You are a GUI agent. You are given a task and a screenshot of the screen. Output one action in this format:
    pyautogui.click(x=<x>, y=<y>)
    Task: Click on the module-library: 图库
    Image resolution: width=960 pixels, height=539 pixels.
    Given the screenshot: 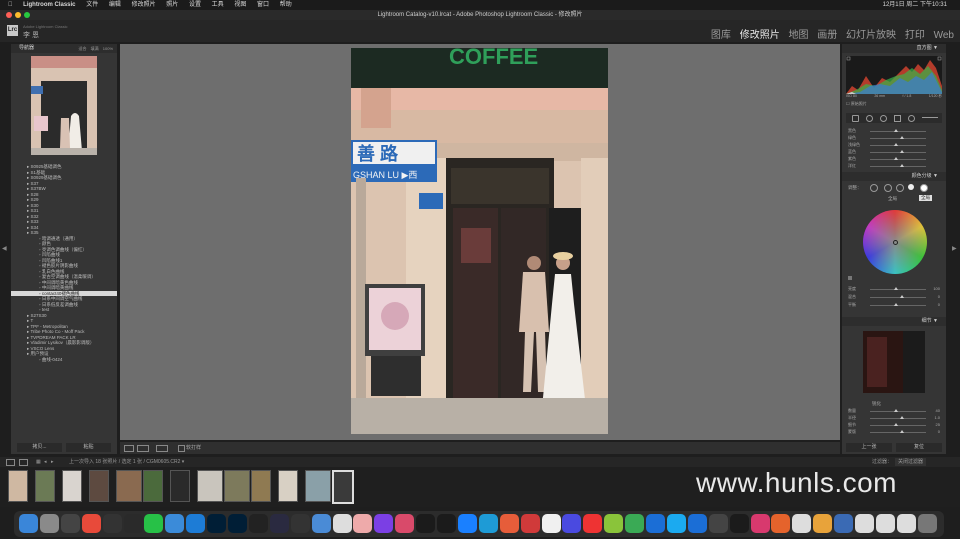 What is the action you would take?
    pyautogui.click(x=721, y=35)
    